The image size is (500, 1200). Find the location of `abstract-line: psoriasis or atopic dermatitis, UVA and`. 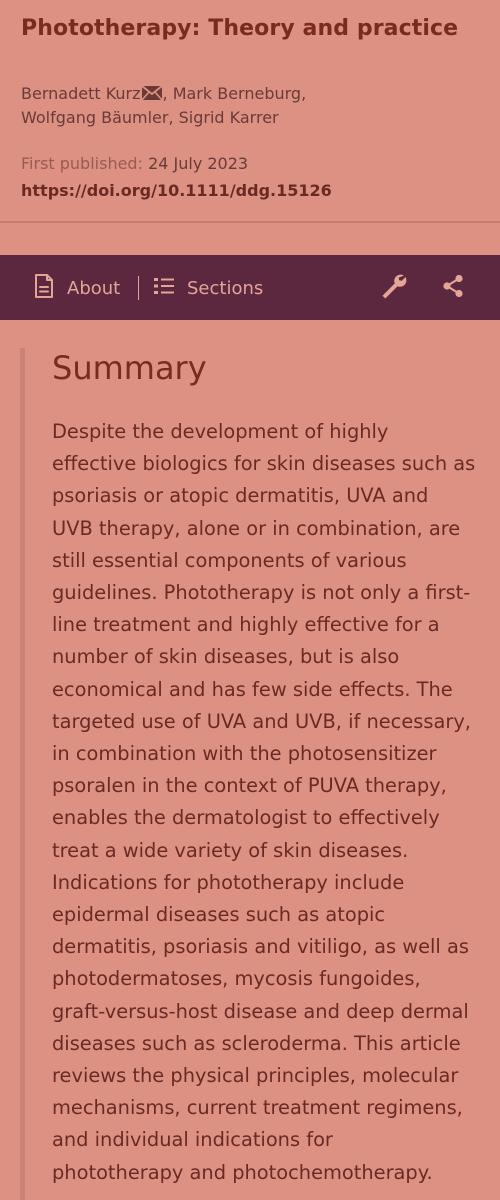

abstract-line: psoriasis or atopic dermatitis, UVA and is located at coordinates (240, 496).